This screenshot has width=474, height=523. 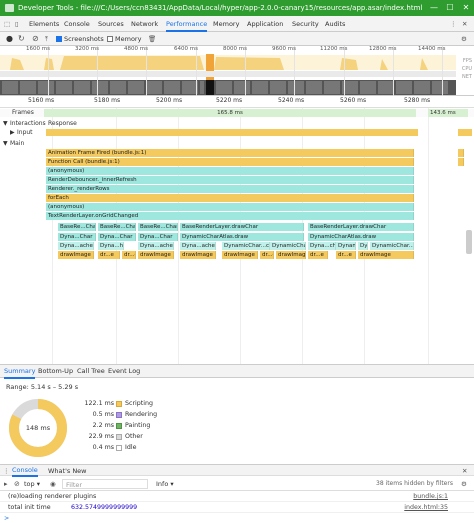 I want to click on overview-graph, so click(x=228, y=74).